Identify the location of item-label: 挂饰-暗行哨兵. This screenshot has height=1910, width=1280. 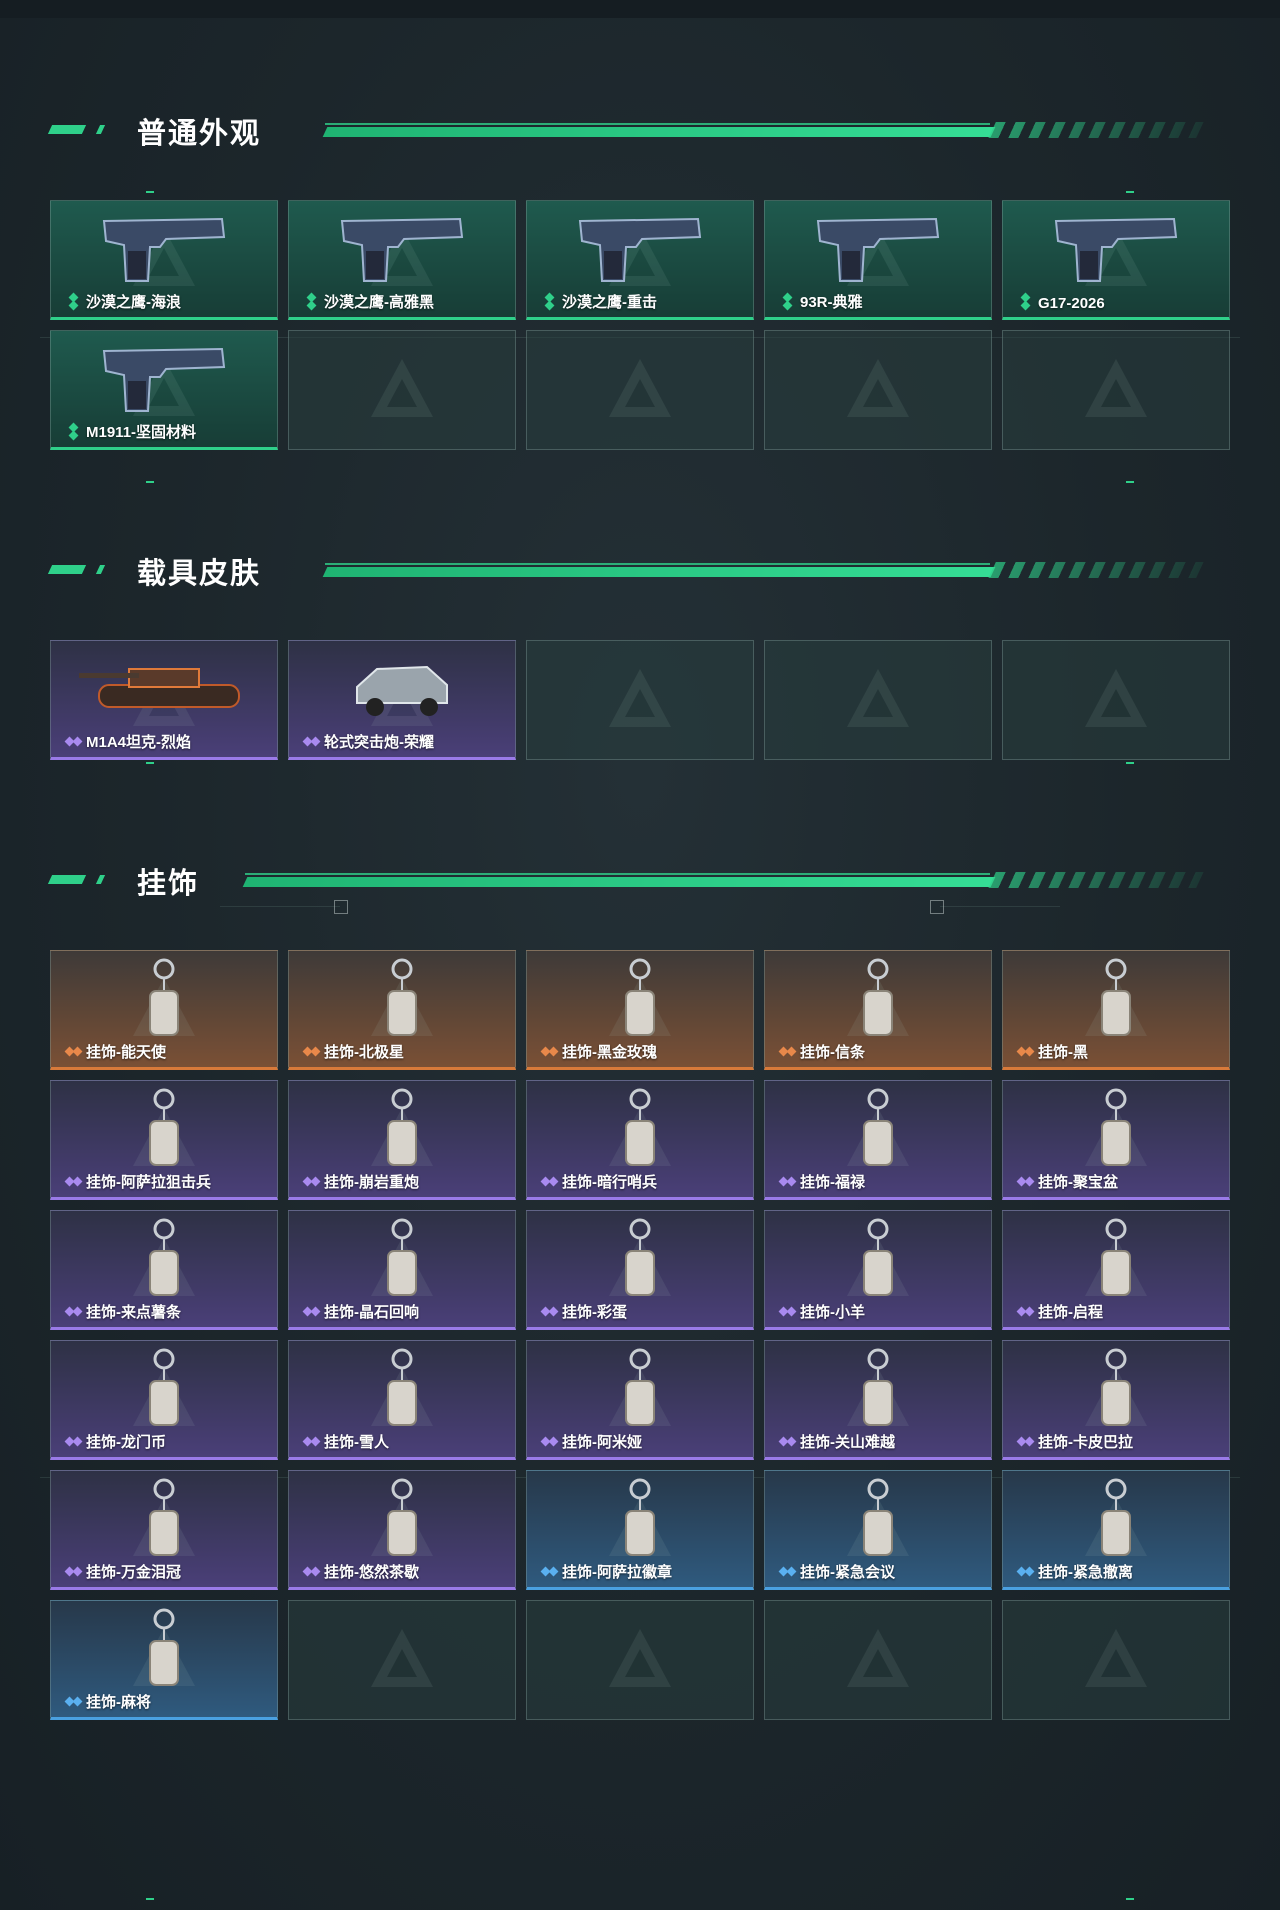
(609, 1182).